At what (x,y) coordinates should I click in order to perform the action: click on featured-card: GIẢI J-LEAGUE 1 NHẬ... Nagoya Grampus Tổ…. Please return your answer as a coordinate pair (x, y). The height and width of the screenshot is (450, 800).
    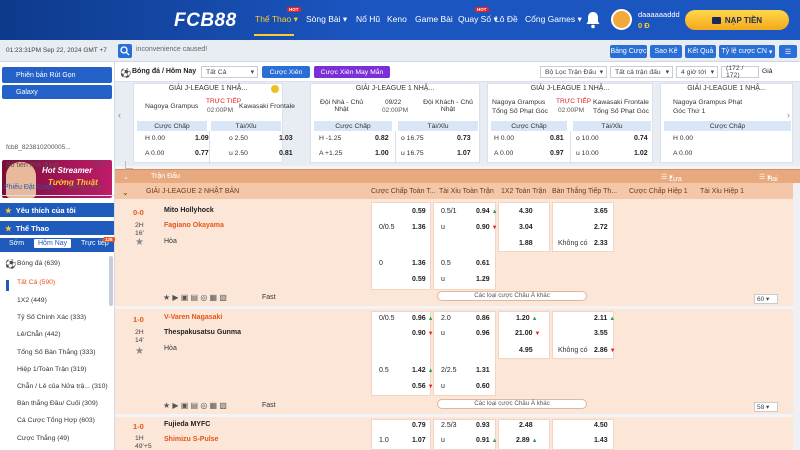
    Looking at the image, I should click on (570, 123).